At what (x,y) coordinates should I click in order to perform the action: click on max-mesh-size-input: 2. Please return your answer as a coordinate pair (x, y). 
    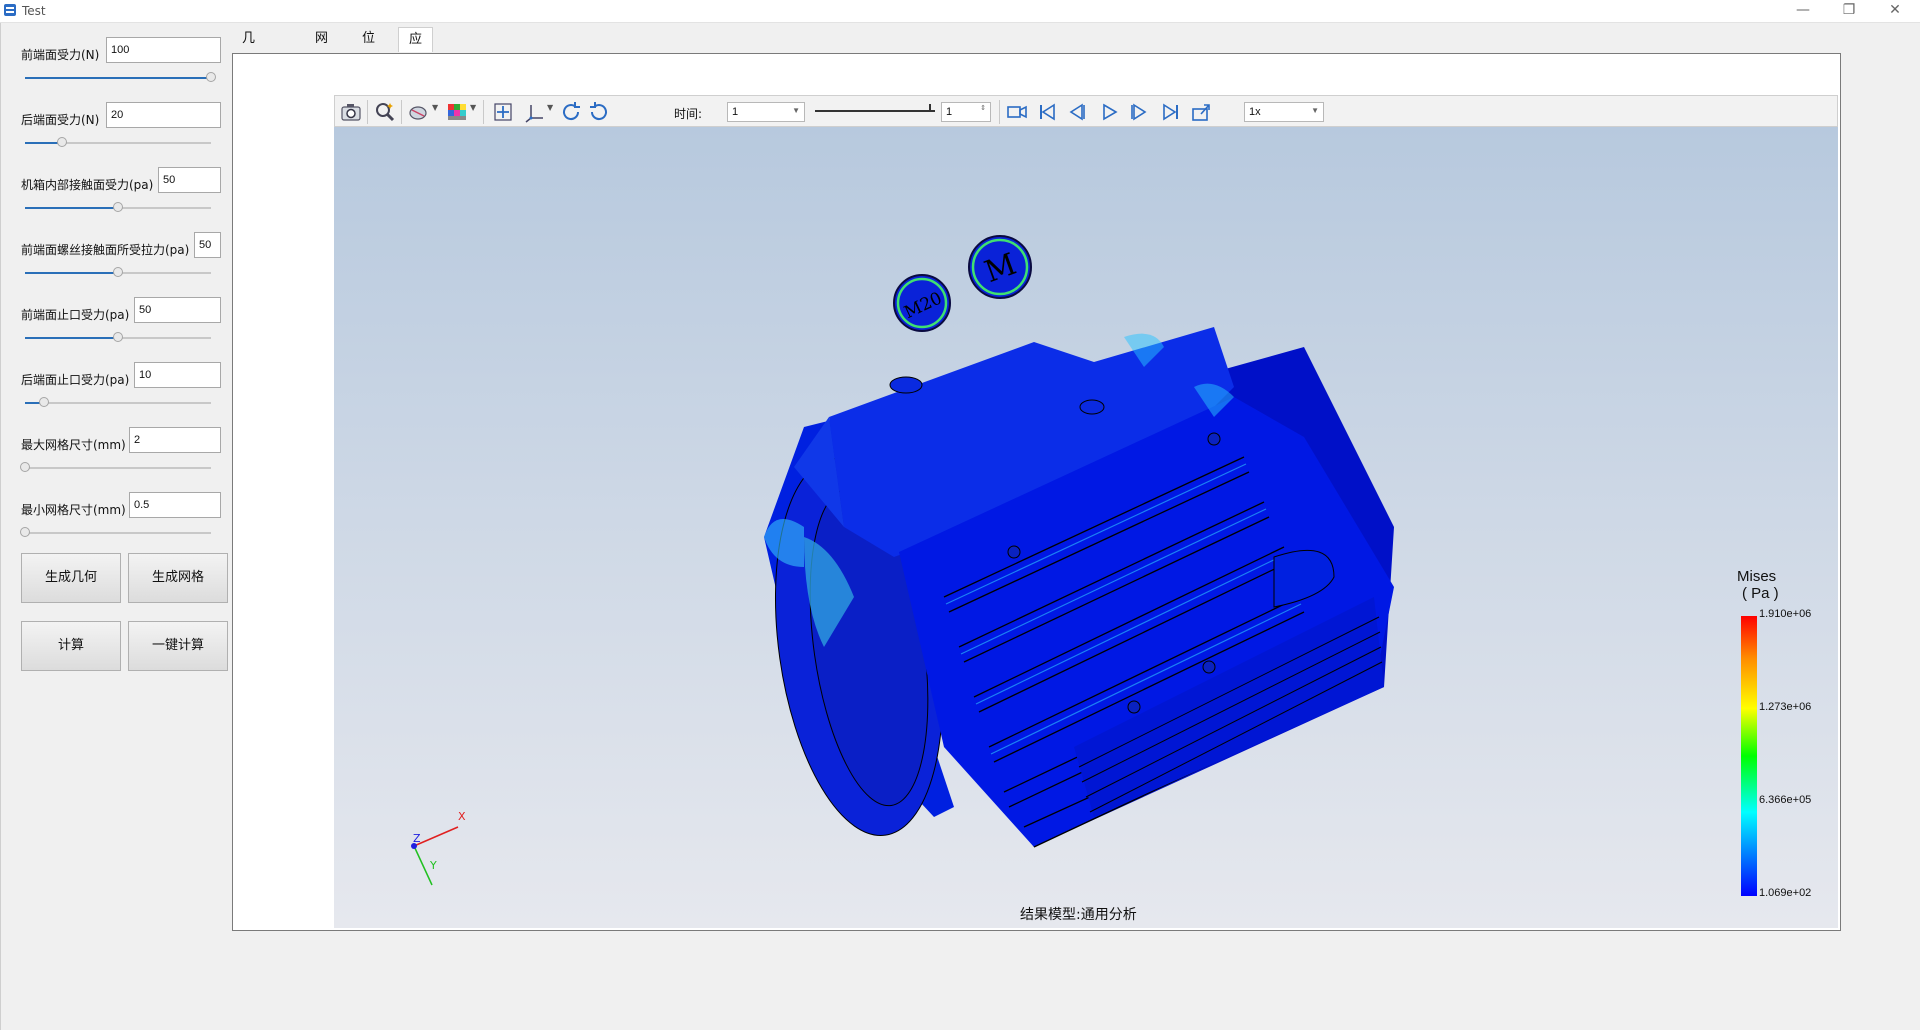
    Looking at the image, I should click on (175, 440).